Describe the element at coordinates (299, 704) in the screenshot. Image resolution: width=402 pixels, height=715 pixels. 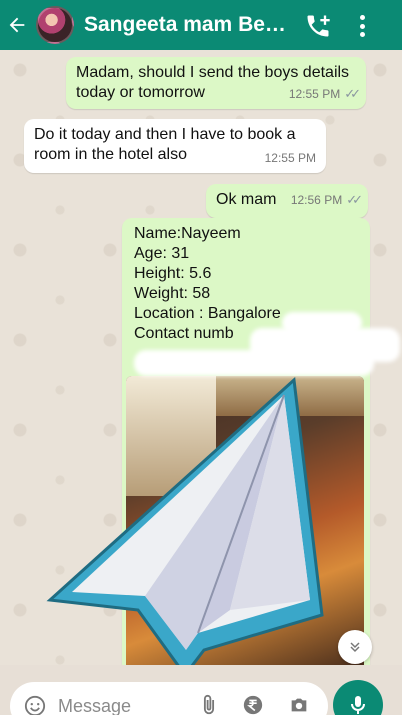
I see `camera-icon` at that location.